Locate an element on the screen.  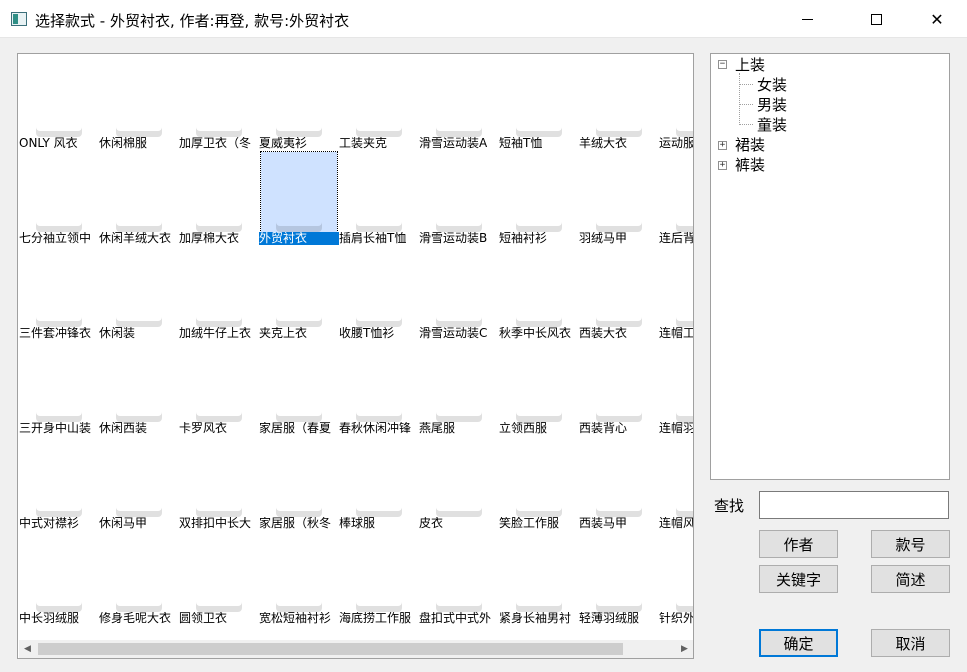
style-thumbnail: 家居服（春夏 is located at coordinates (299, 387).